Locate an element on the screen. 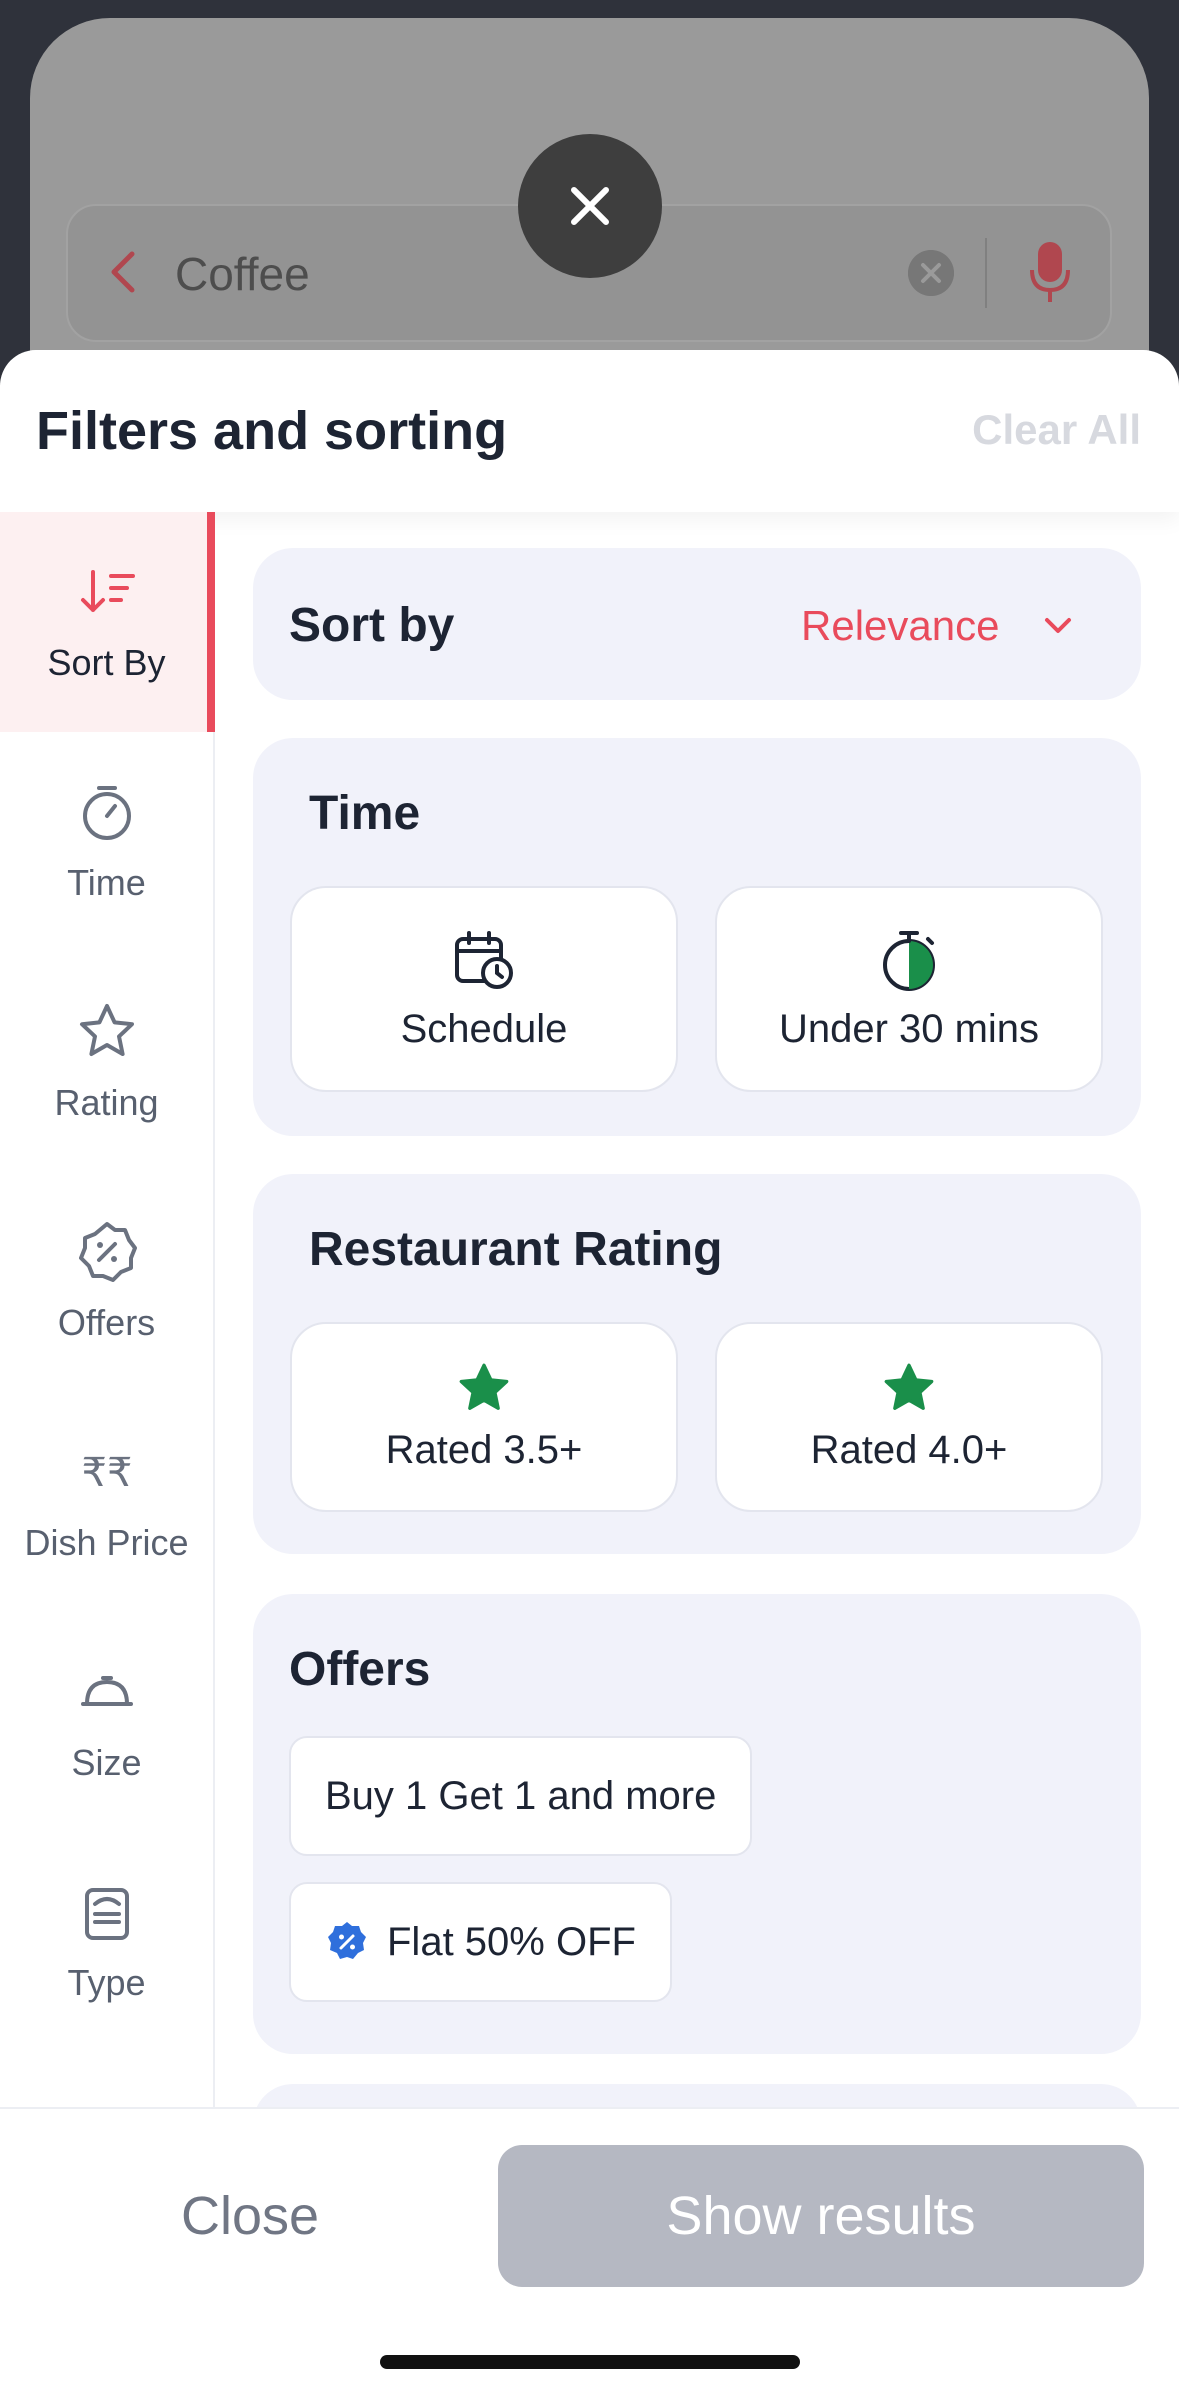 The image size is (1179, 2396). sort-icon is located at coordinates (107, 591).